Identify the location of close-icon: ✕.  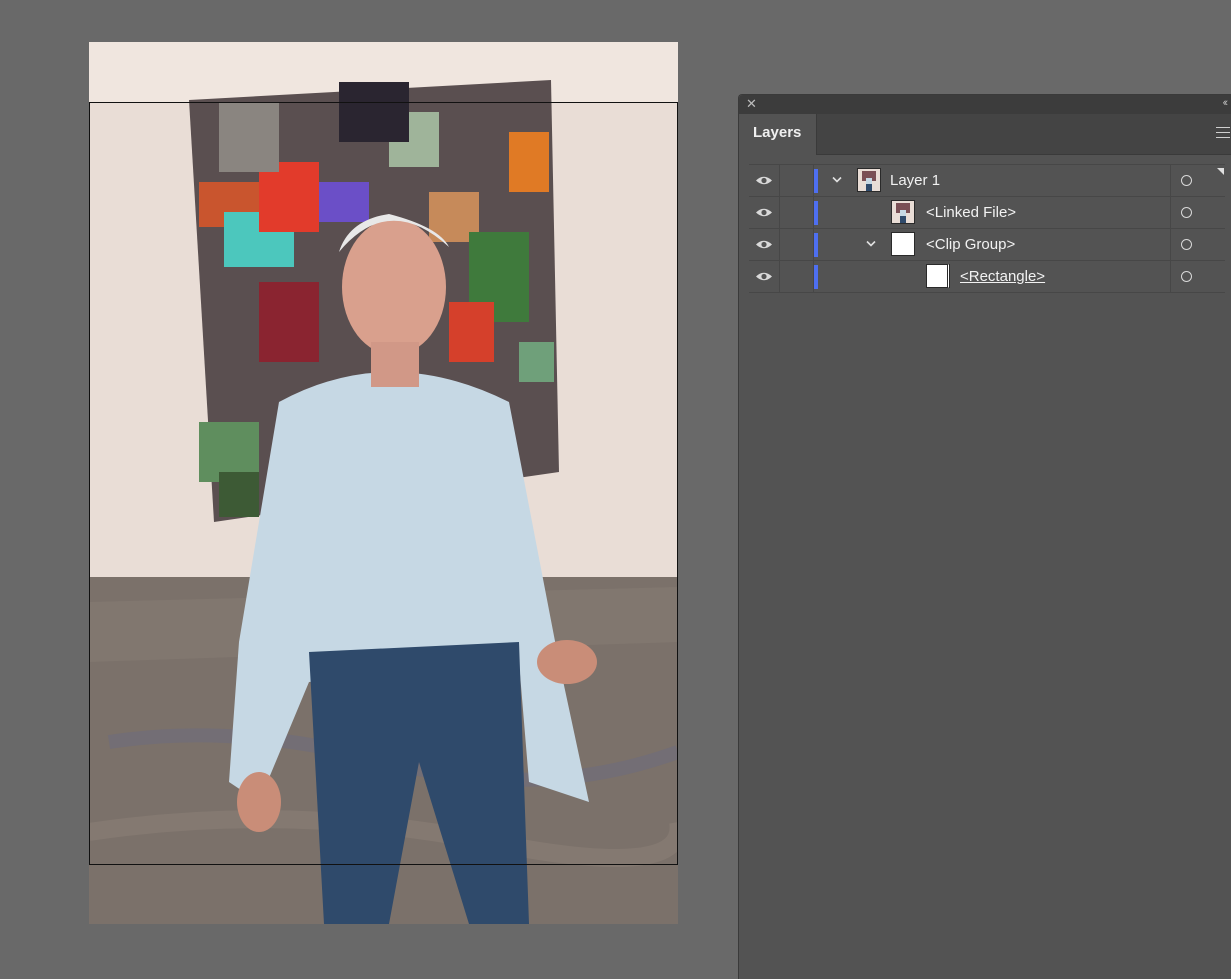
(752, 103).